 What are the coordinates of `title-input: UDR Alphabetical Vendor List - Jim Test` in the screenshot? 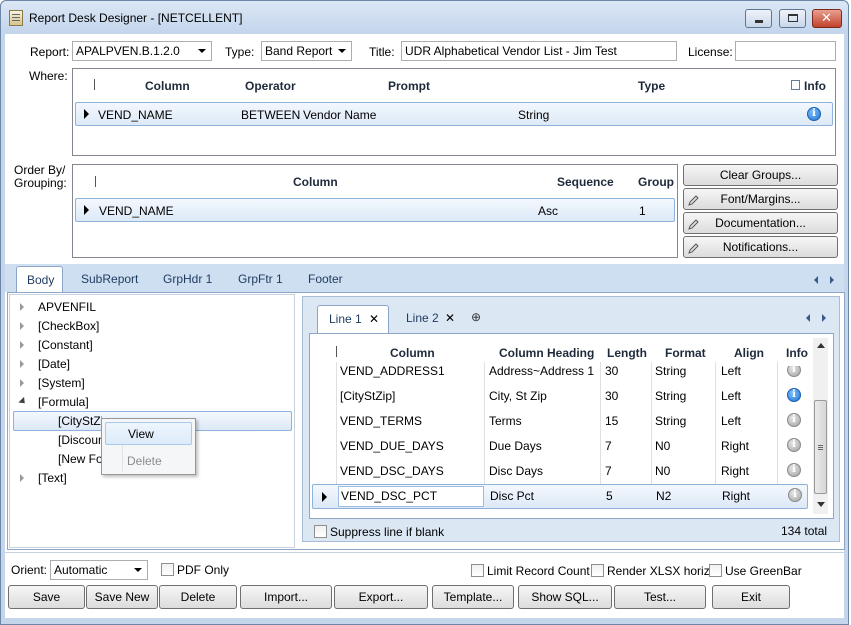 It's located at (539, 51).